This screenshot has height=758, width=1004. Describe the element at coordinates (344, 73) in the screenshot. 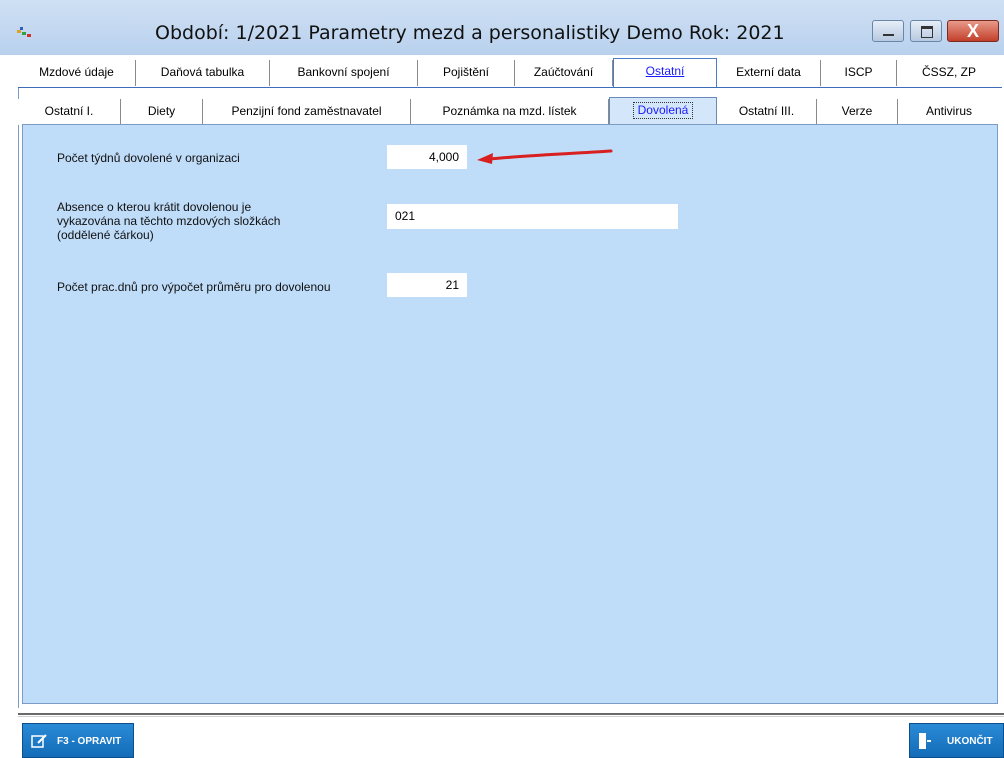

I see `tab-bankovni-spojeni: Bankovní spojení` at that location.